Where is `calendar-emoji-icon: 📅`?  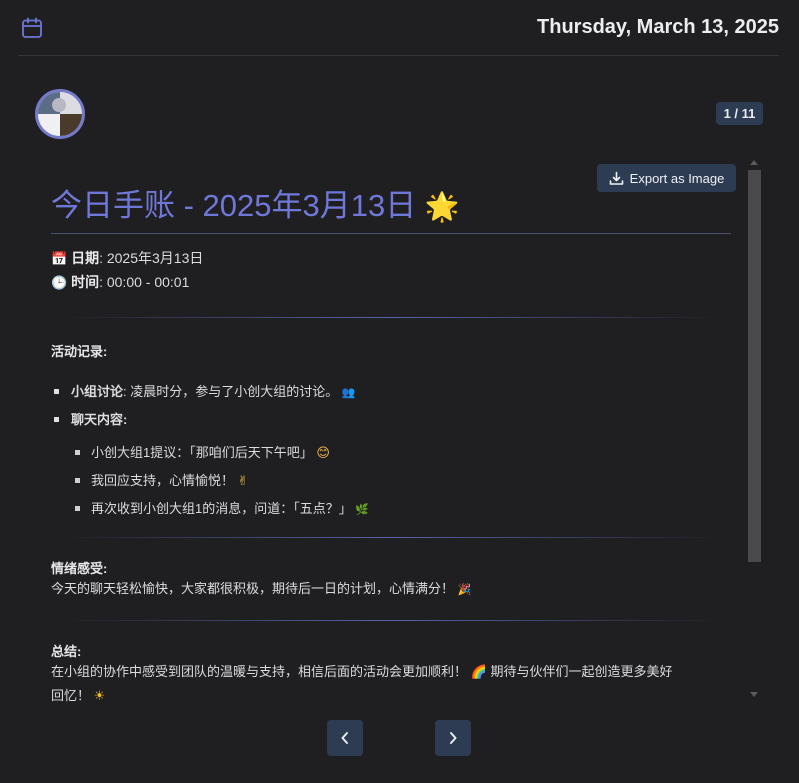 calendar-emoji-icon: 📅 is located at coordinates (59, 259).